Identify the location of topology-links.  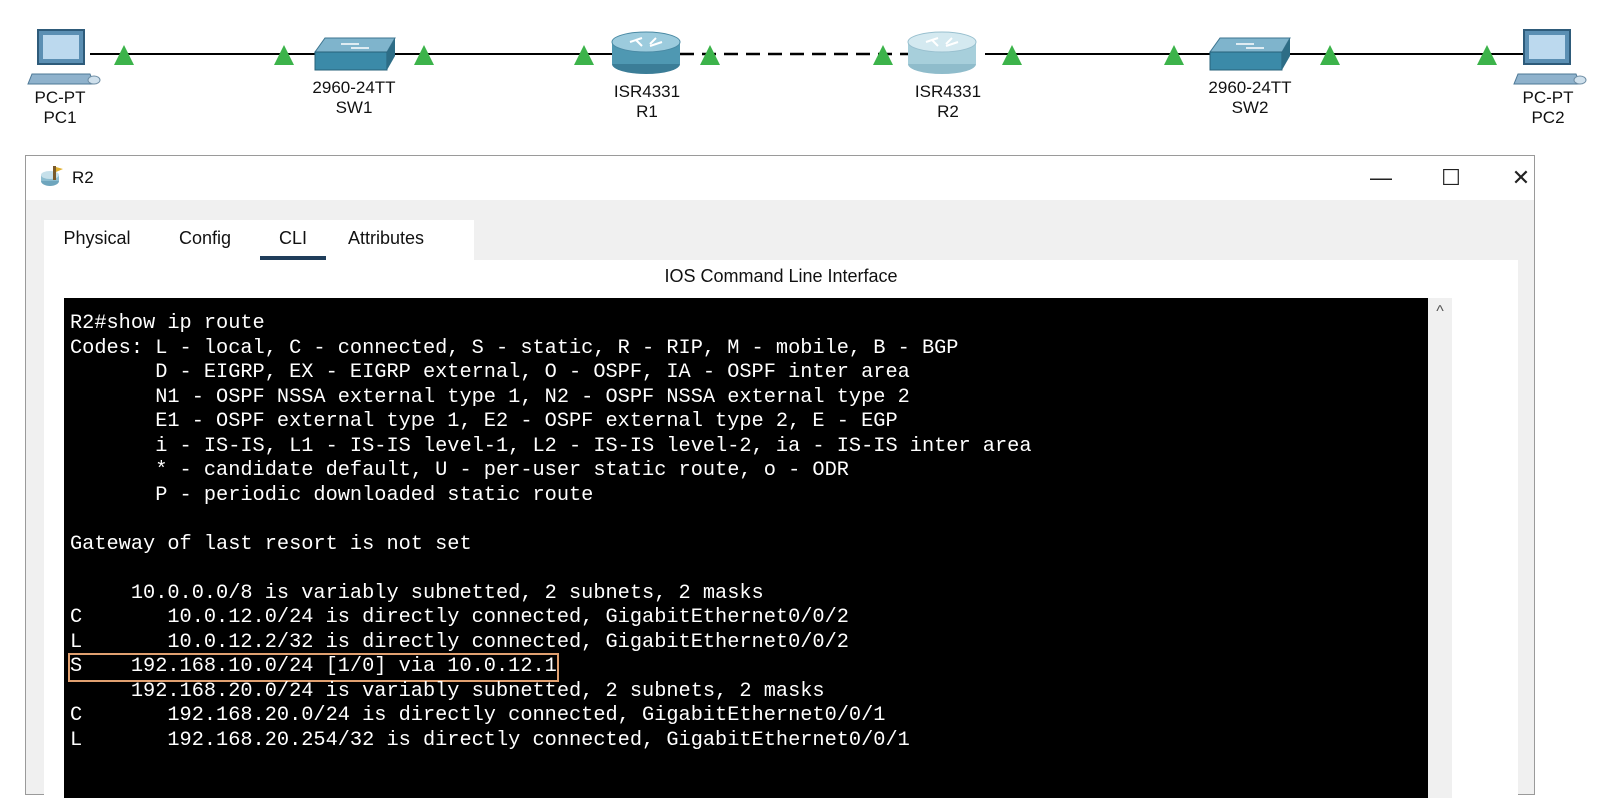
(807, 57).